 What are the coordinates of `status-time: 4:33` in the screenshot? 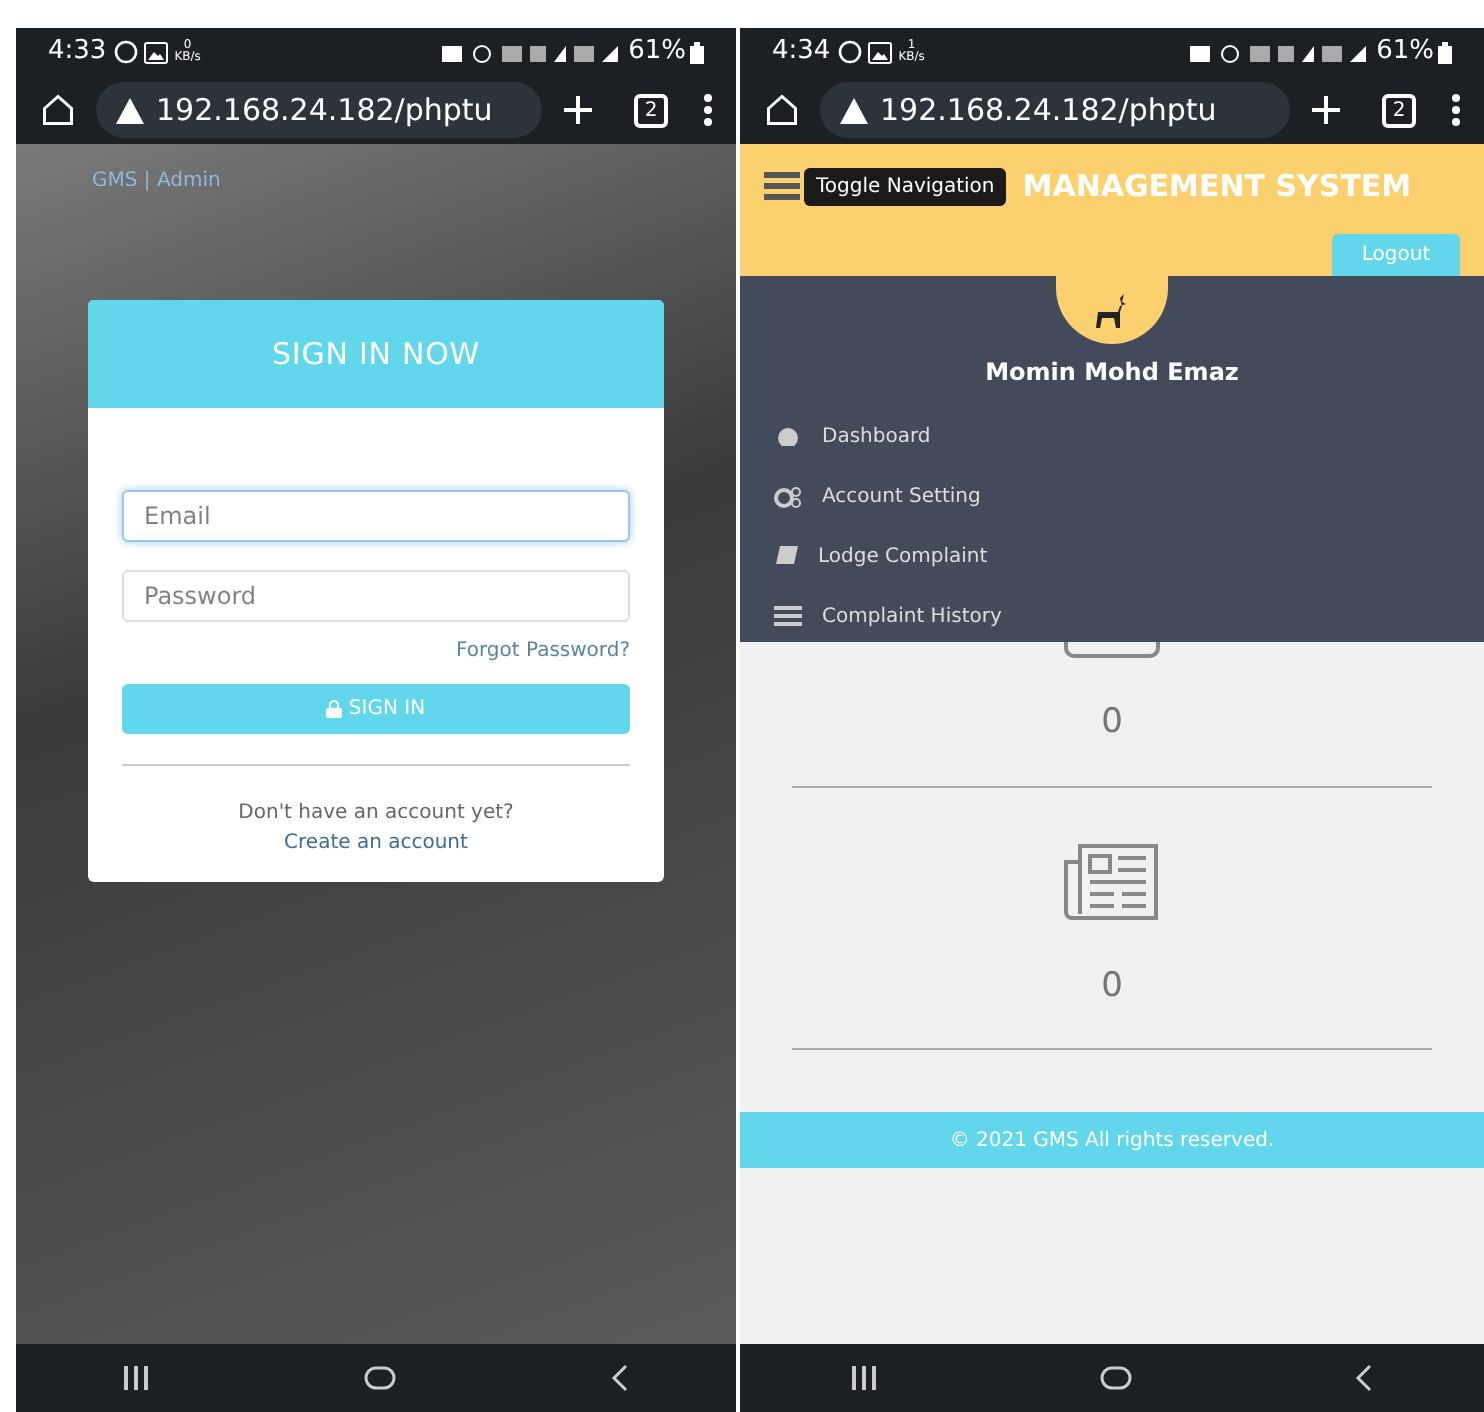 It's located at (77, 52).